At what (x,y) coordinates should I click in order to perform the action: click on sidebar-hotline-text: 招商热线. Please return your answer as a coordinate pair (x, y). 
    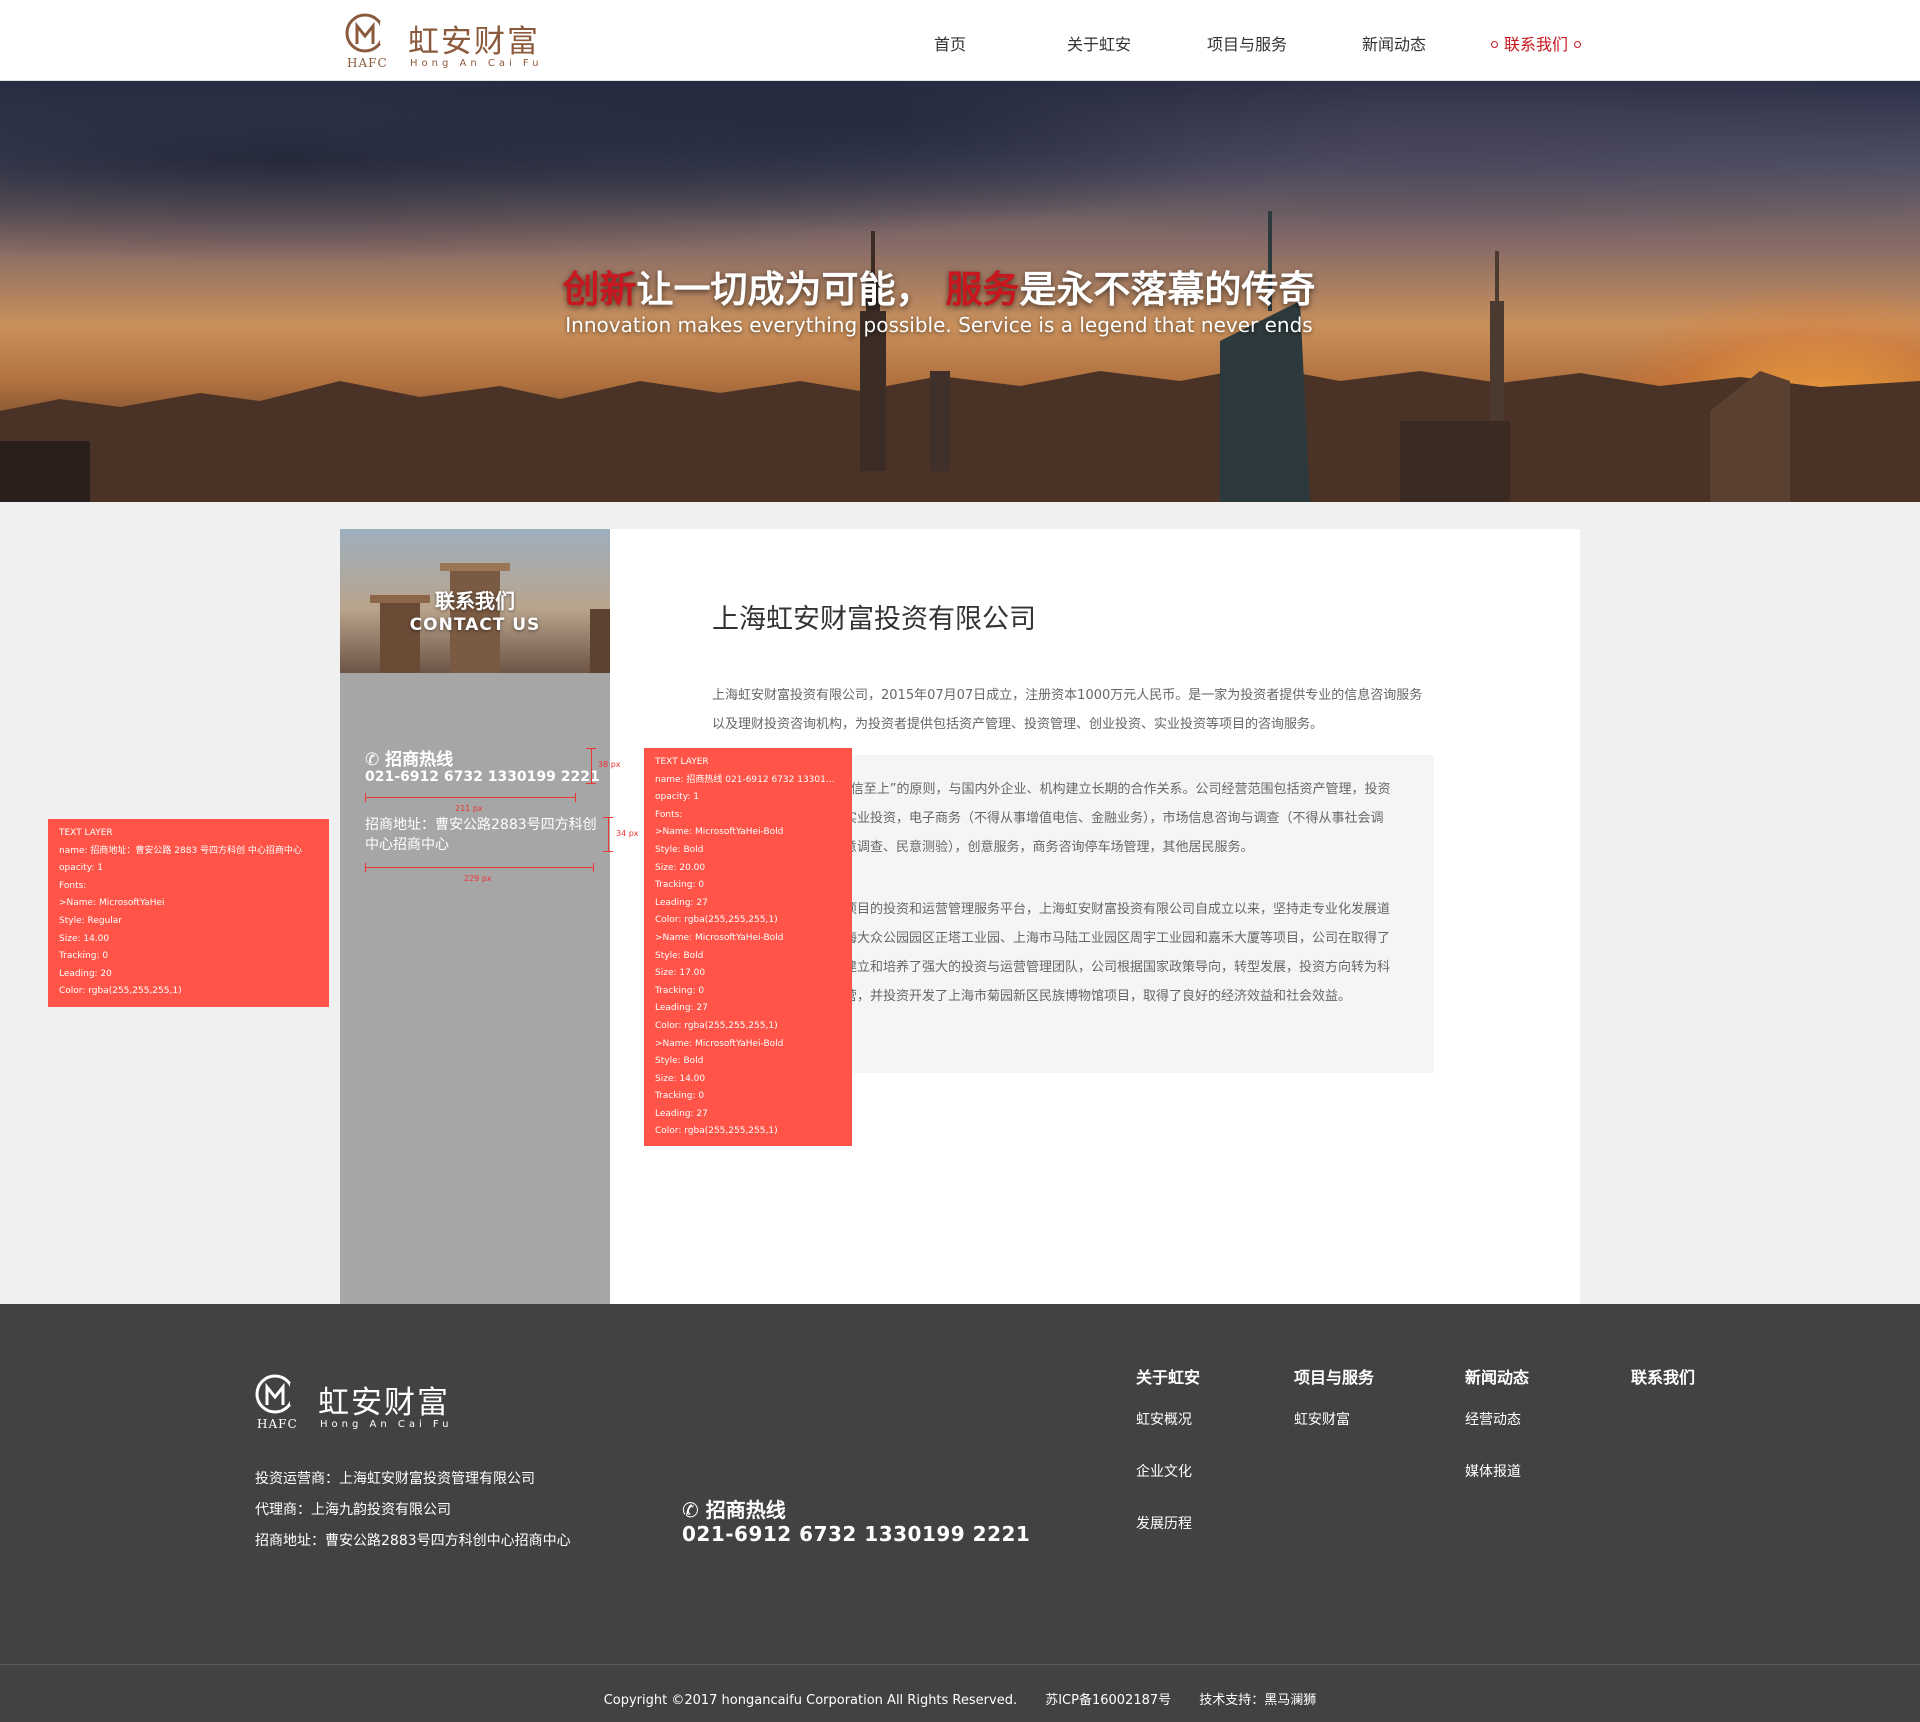
    Looking at the image, I should click on (419, 760).